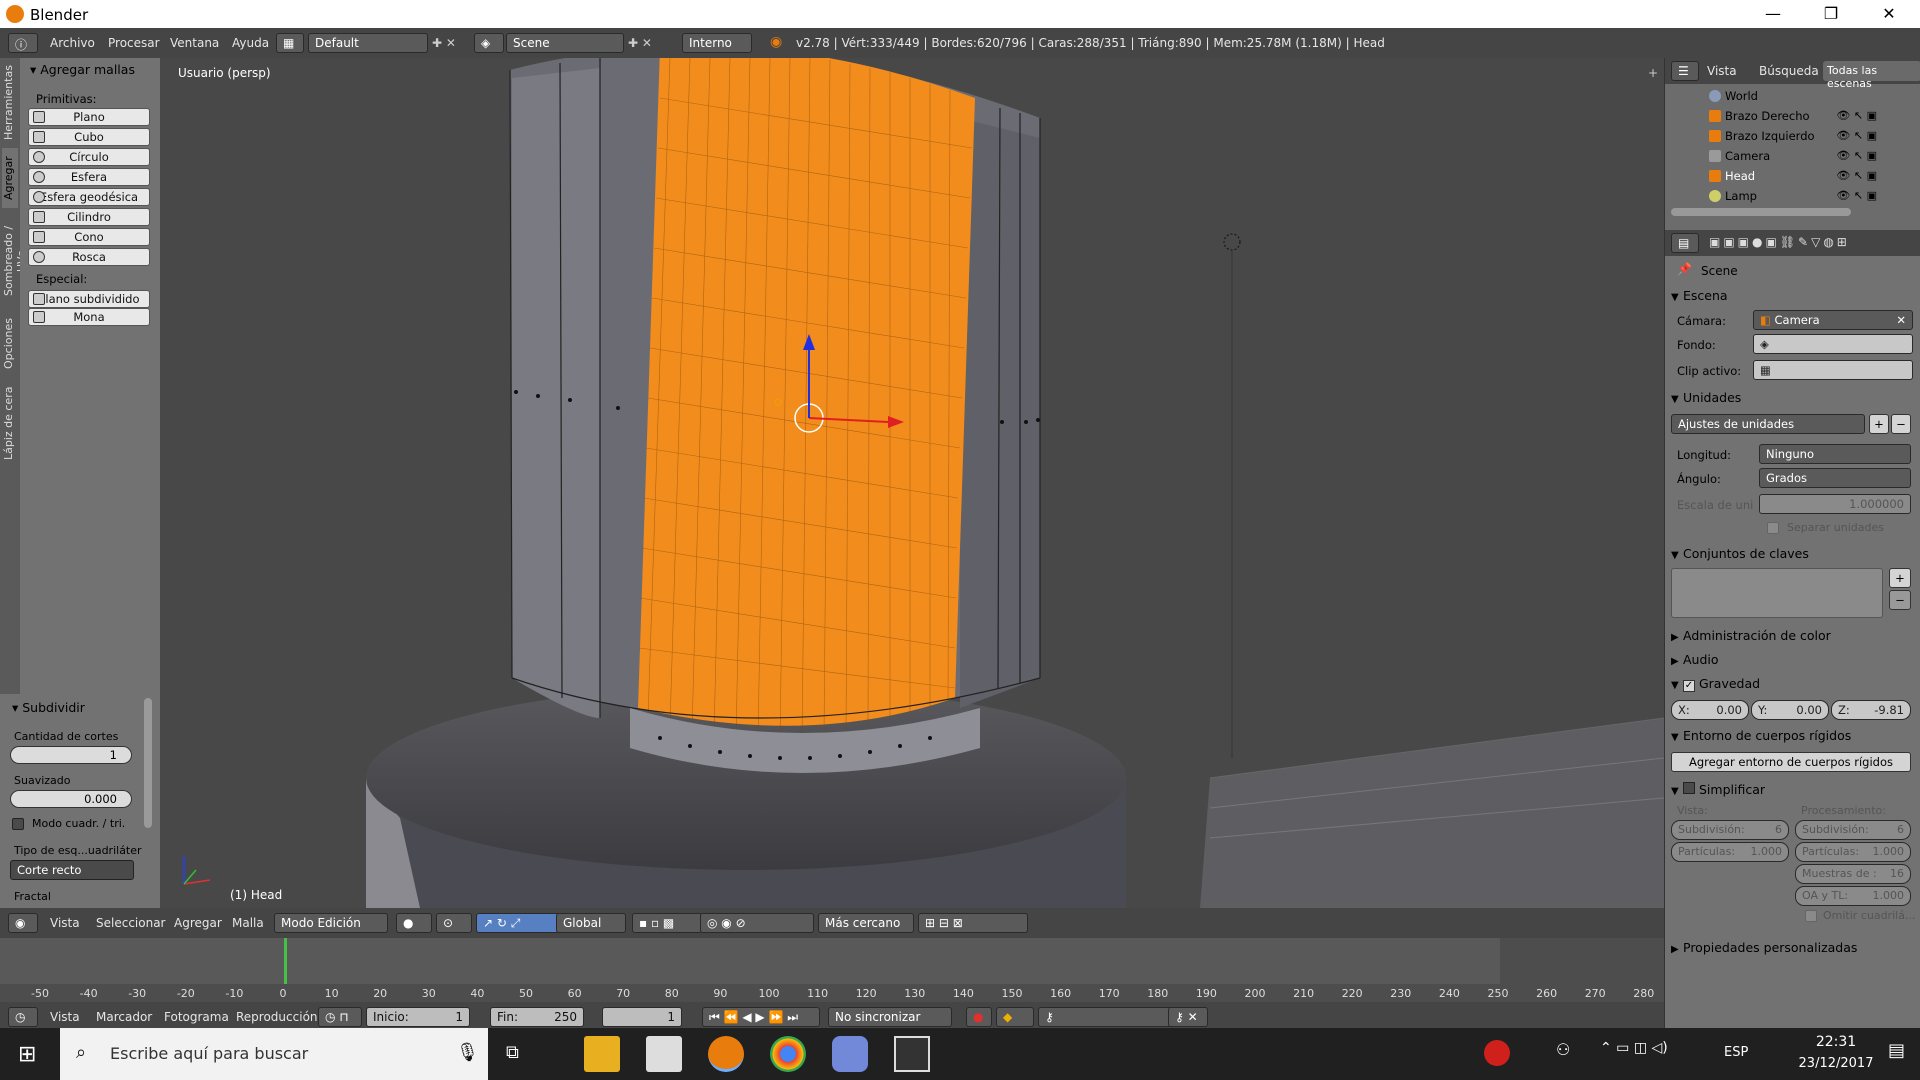 The height and width of the screenshot is (1080, 1920). Describe the element at coordinates (1792, 96) in the screenshot. I see `outliner-item-world: World` at that location.